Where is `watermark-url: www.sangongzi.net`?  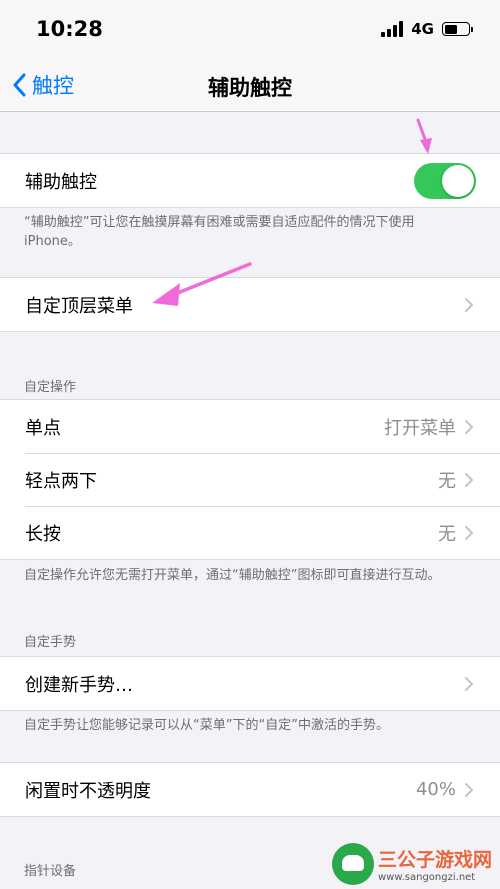 watermark-url: www.sangongzi.net is located at coordinates (426, 877).